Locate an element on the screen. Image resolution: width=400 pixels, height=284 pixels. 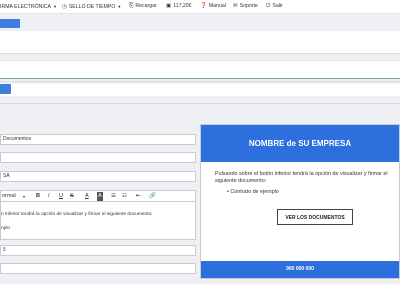
underline-button: U is located at coordinates (61, 196).